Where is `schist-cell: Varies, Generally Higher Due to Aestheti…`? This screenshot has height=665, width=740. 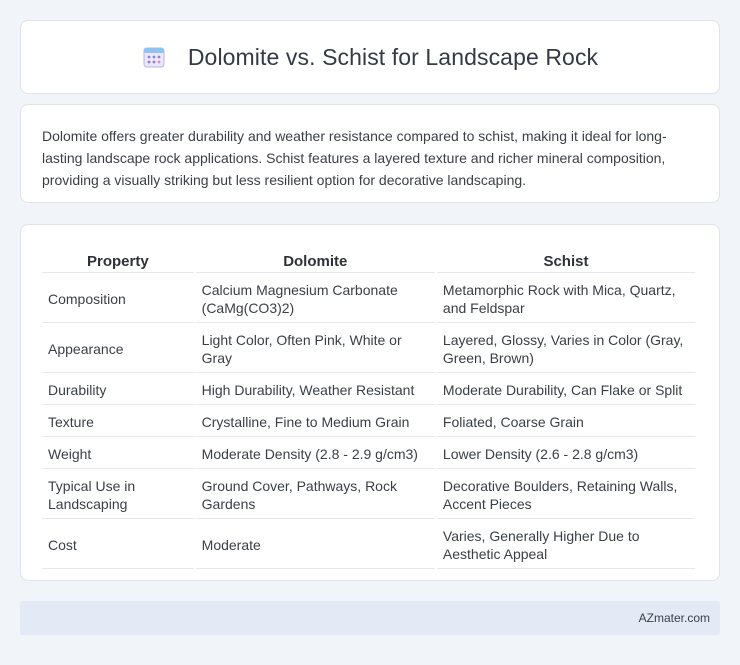
schist-cell: Varies, Generally Higher Due to Aestheti… is located at coordinates (565, 545).